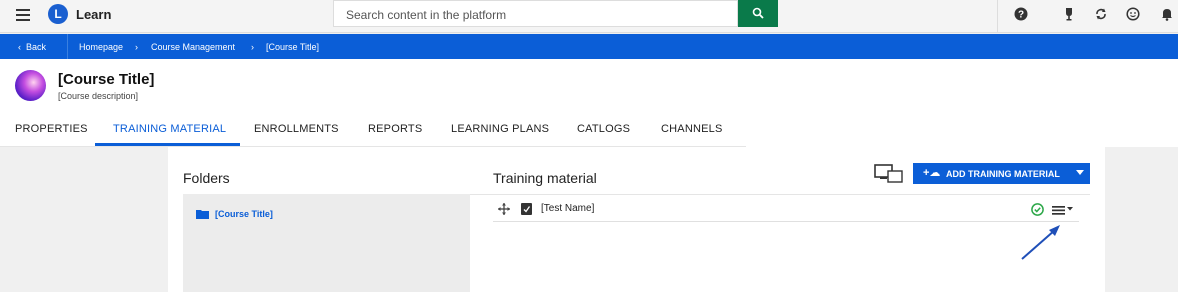 The width and height of the screenshot is (1178, 292). What do you see at coordinates (535, 13) in the screenshot?
I see `search-input: Search content in the platform` at bounding box center [535, 13].